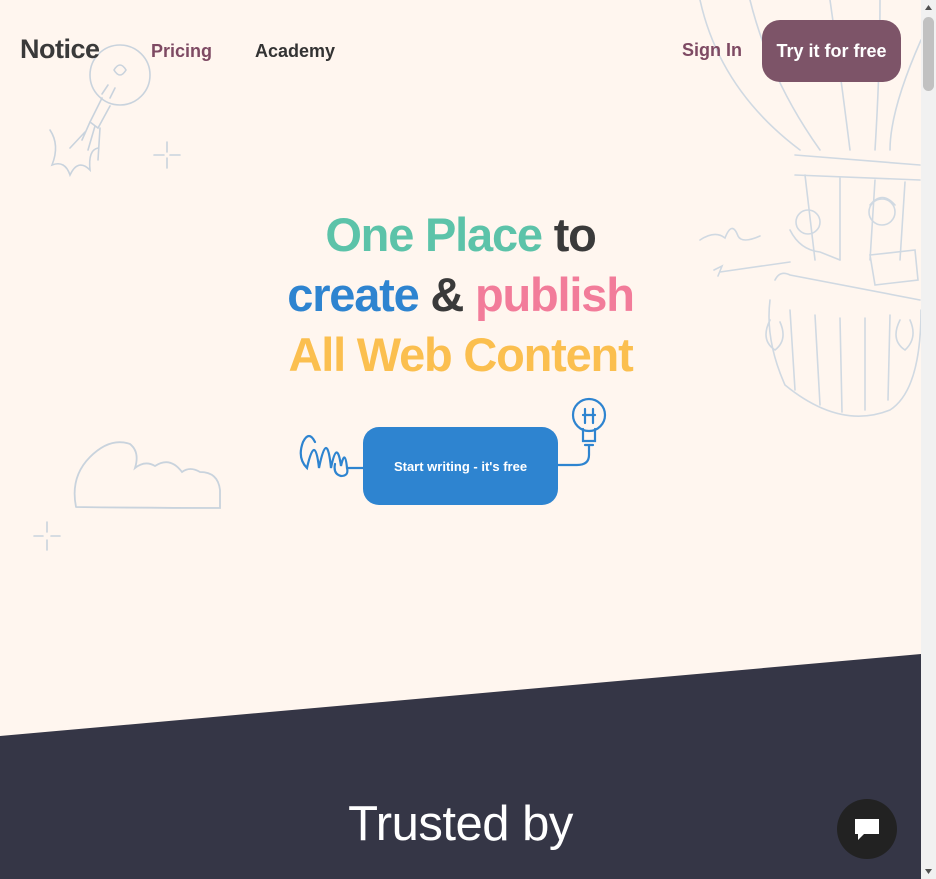 This screenshot has height=879, width=936. I want to click on scrollbar, so click(928, 439).